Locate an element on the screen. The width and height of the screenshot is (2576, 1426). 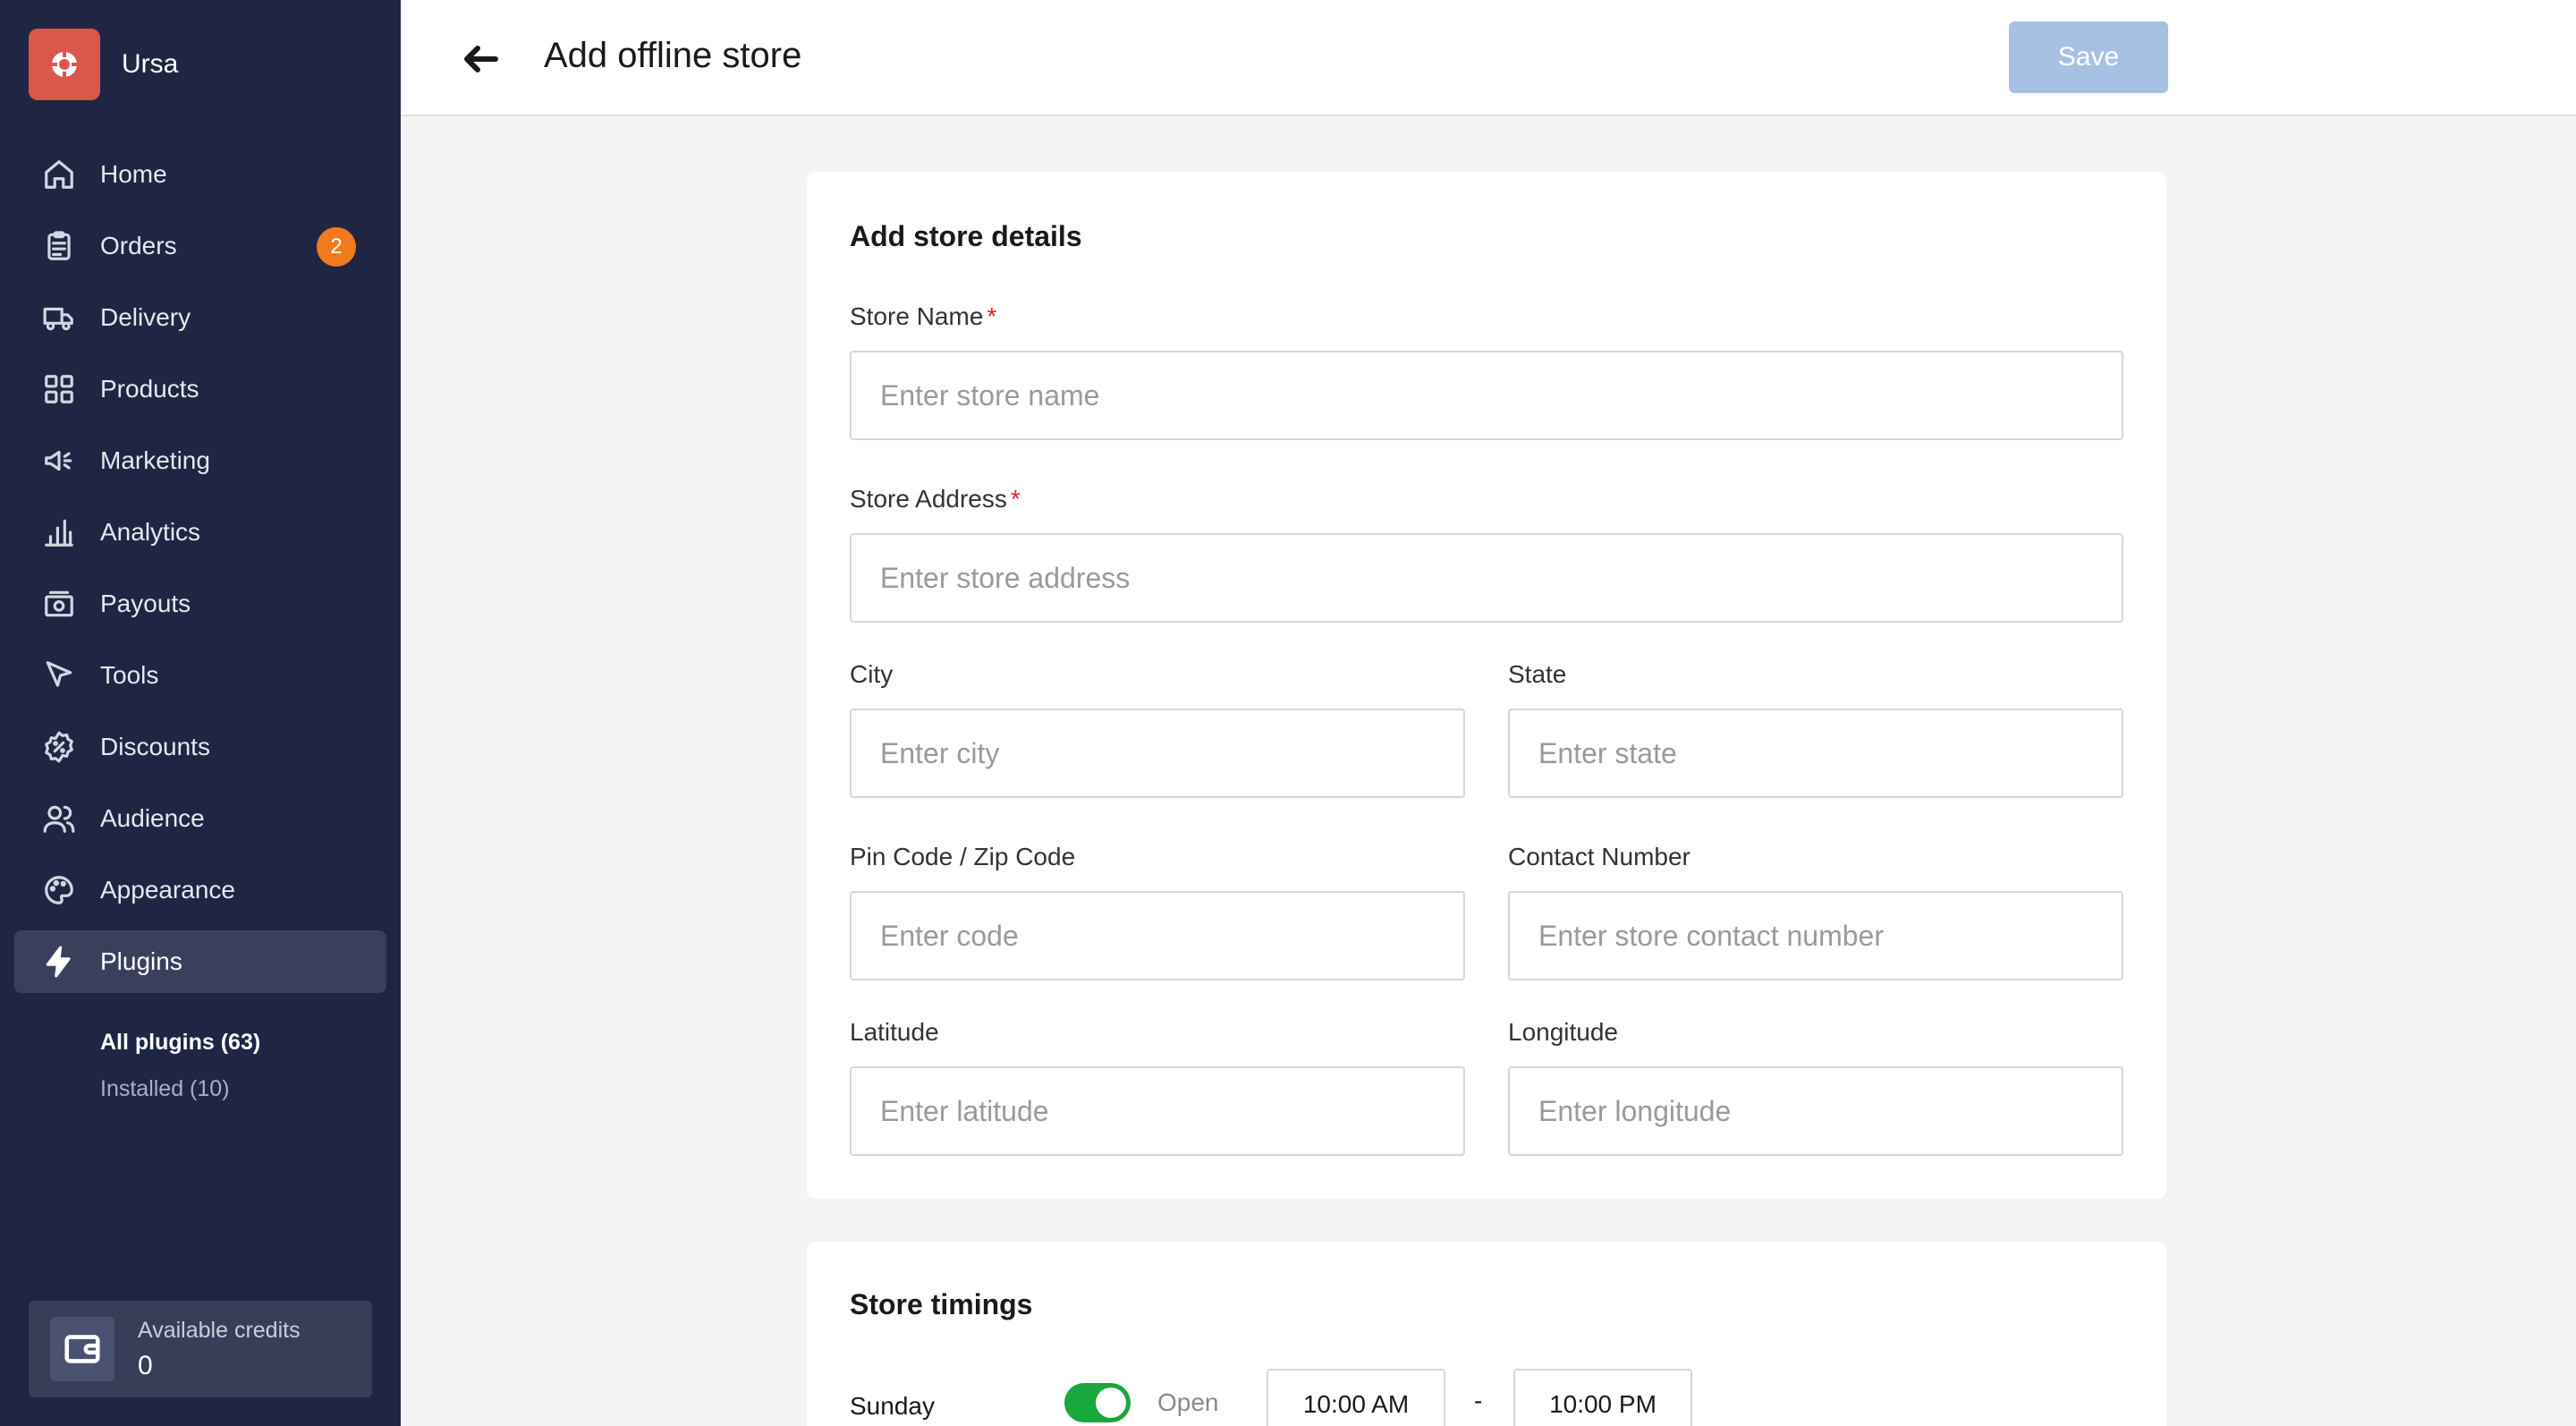
sunday-open-toggle is located at coordinates (1097, 1403).